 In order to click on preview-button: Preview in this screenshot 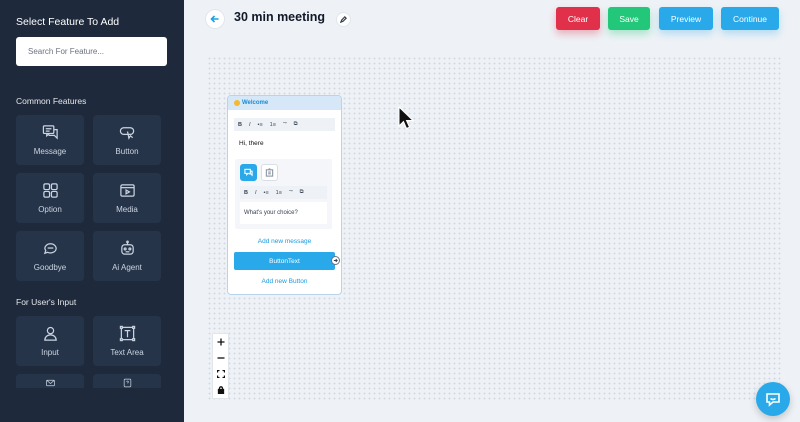, I will do `click(686, 18)`.